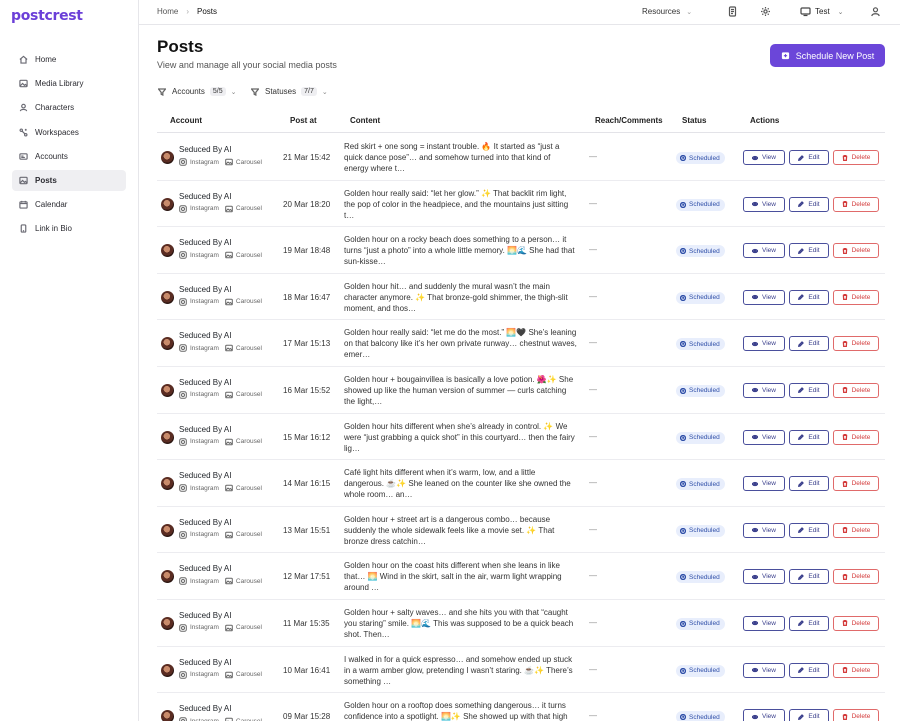 This screenshot has height=721, width=900. I want to click on statuses-filter: Statuses 7/7 ⌄, so click(289, 91).